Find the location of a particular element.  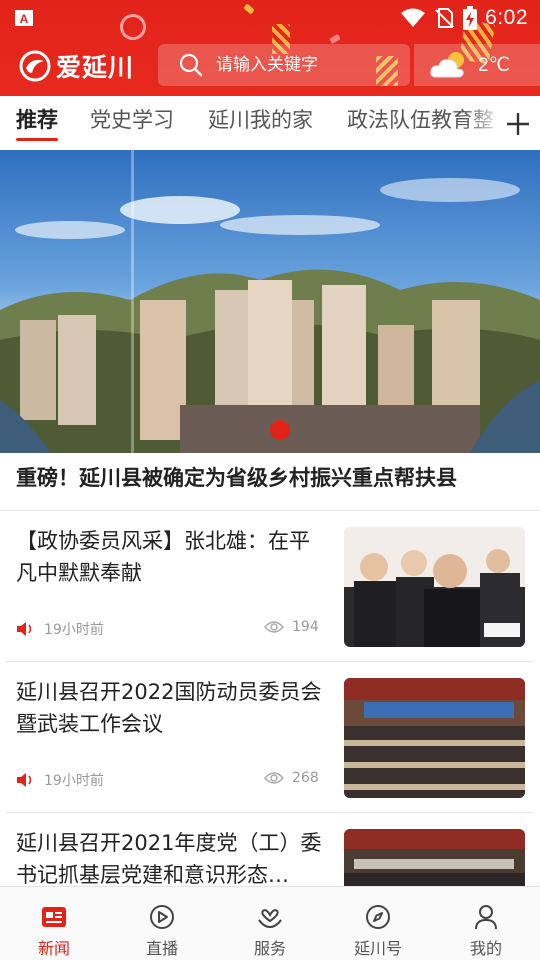

tab-recommend: 推荐 is located at coordinates (37, 119).